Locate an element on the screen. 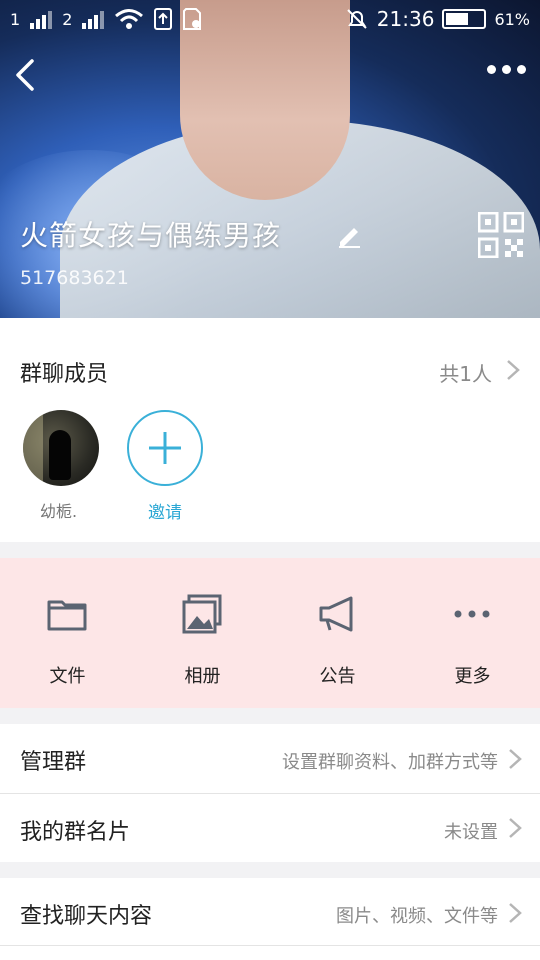  sim2-label: 2 is located at coordinates (67, 19).